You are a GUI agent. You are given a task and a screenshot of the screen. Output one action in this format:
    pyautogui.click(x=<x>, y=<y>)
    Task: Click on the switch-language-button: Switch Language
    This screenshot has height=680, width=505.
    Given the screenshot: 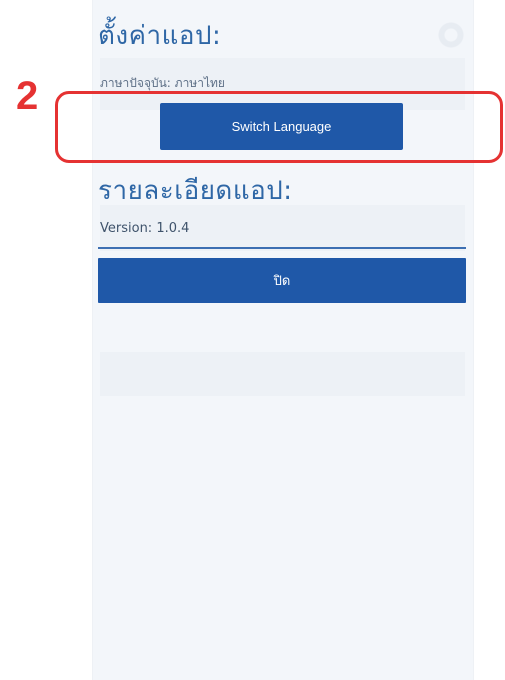 What is the action you would take?
    pyautogui.click(x=281, y=126)
    